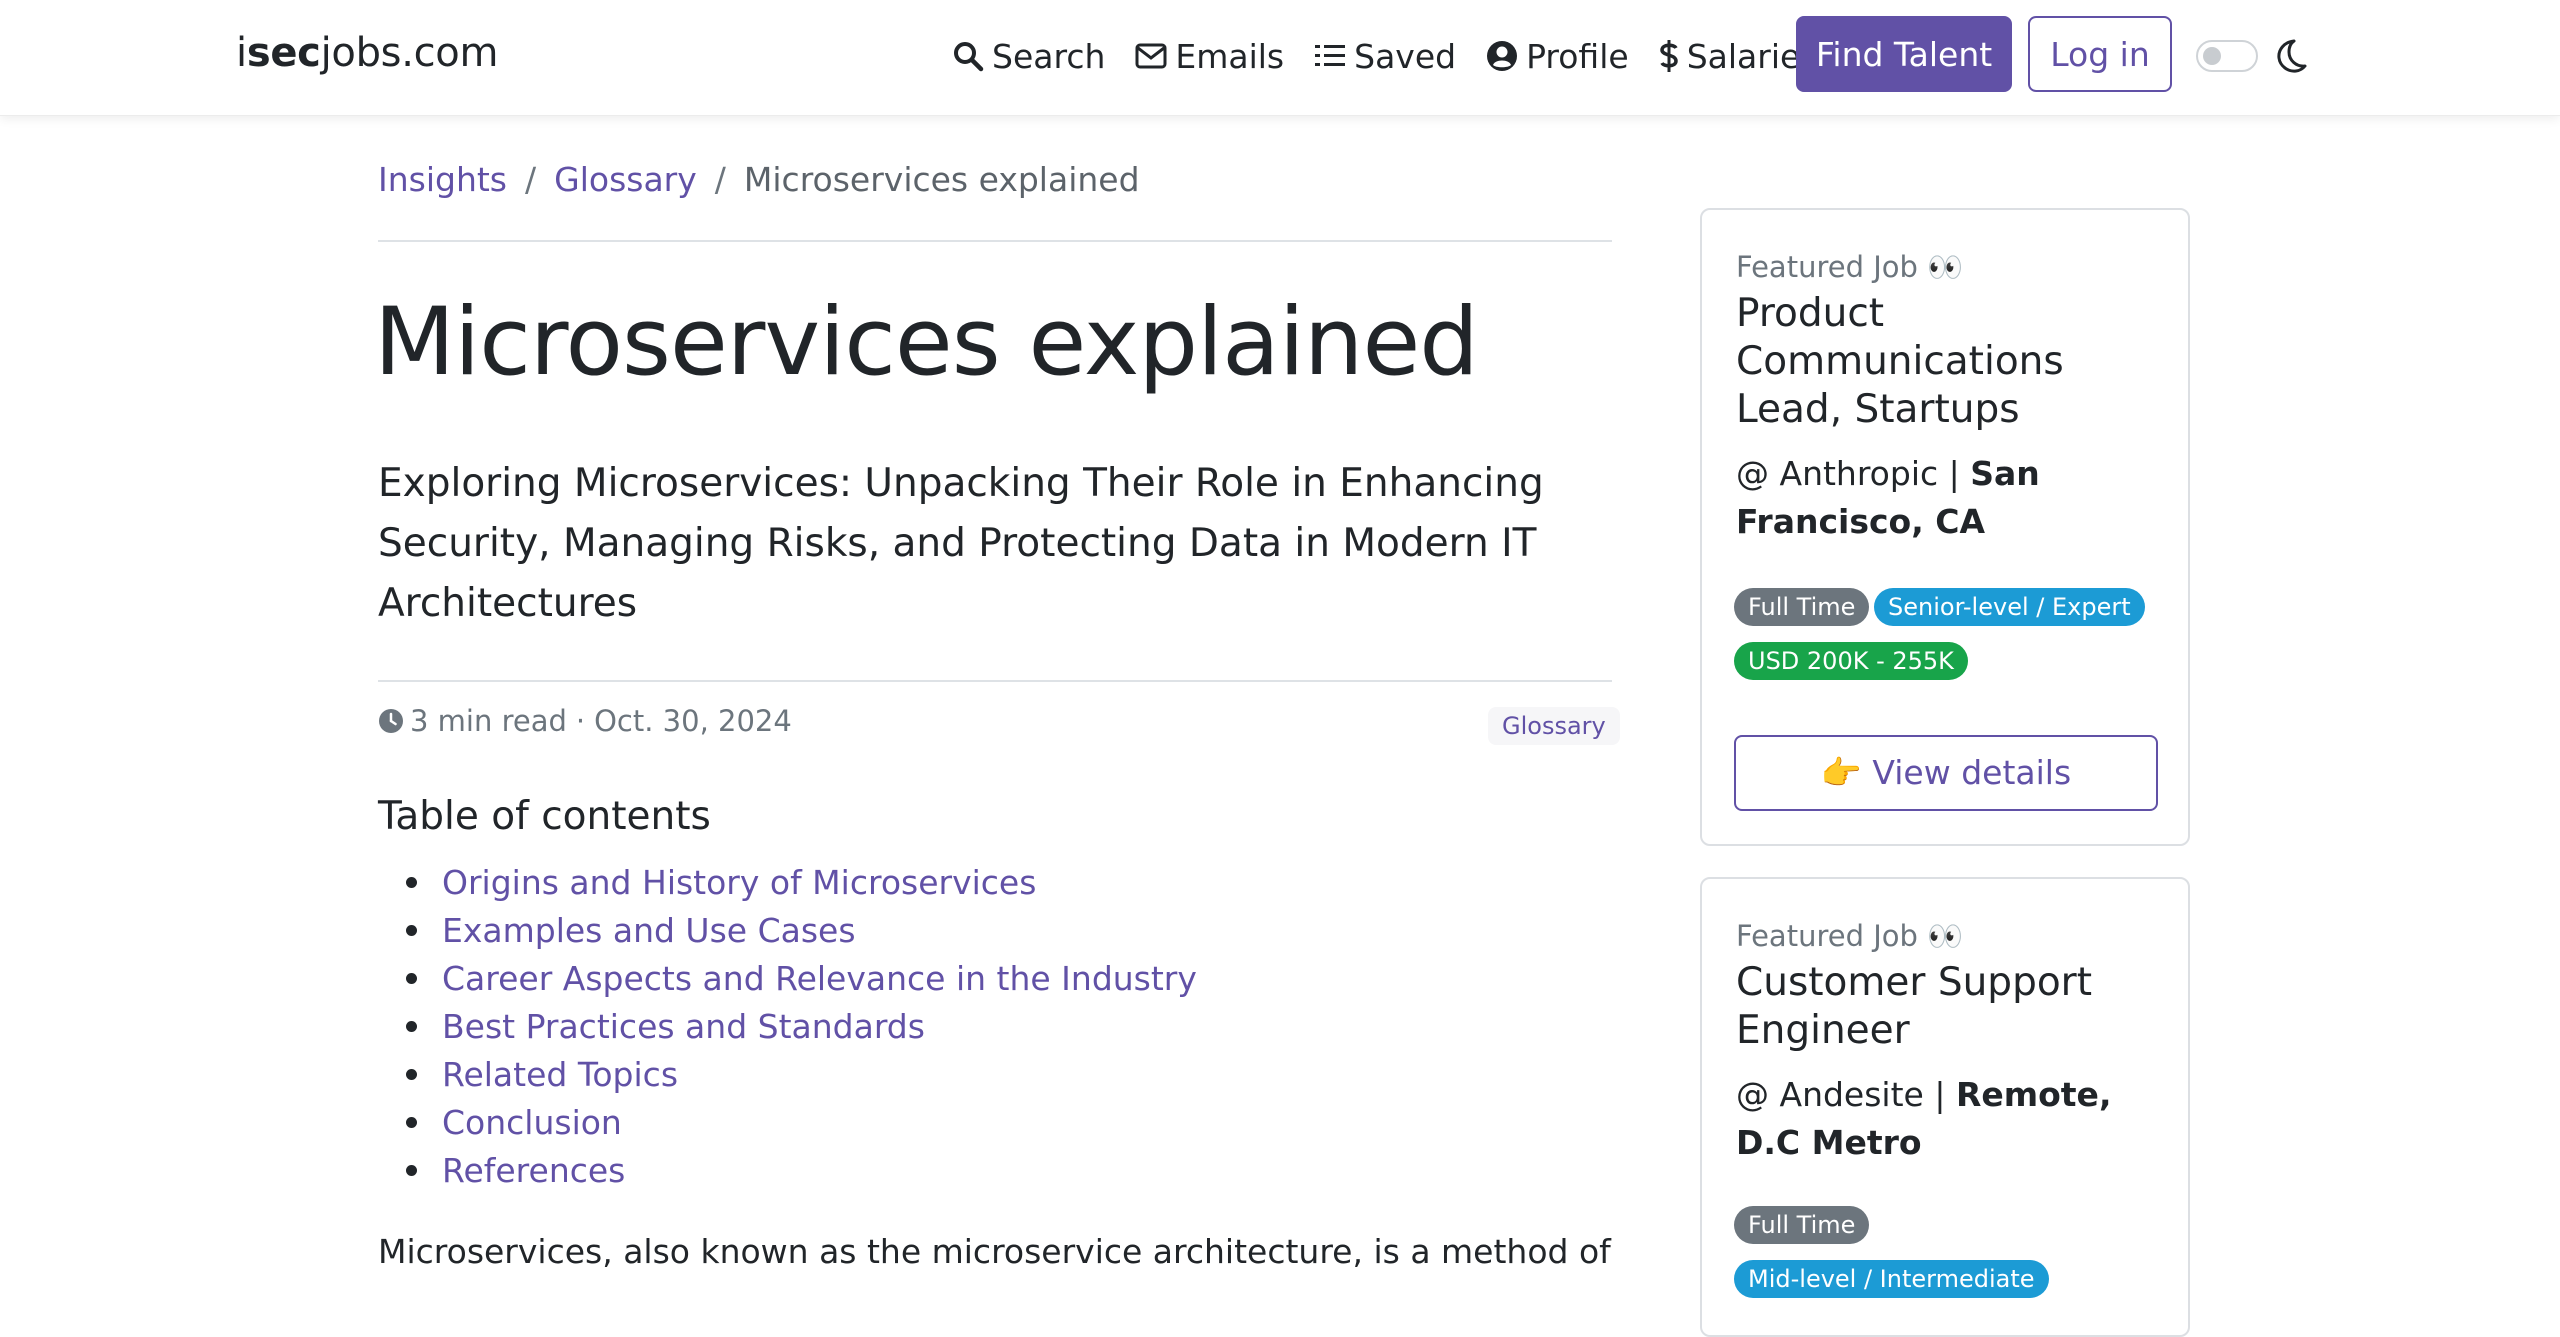 The height and width of the screenshot is (1337, 2560). What do you see at coordinates (1330, 55) in the screenshot?
I see `list-icon` at bounding box center [1330, 55].